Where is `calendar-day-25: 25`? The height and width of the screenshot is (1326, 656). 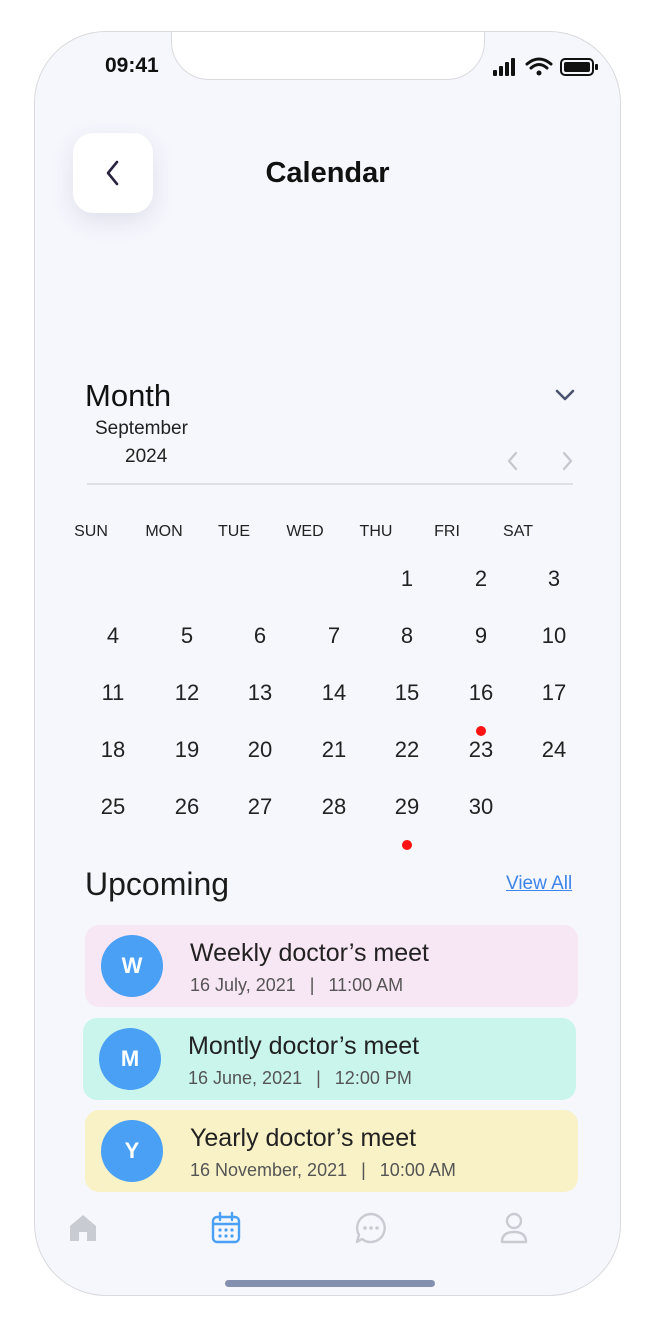
calendar-day-25: 25 is located at coordinates (113, 814).